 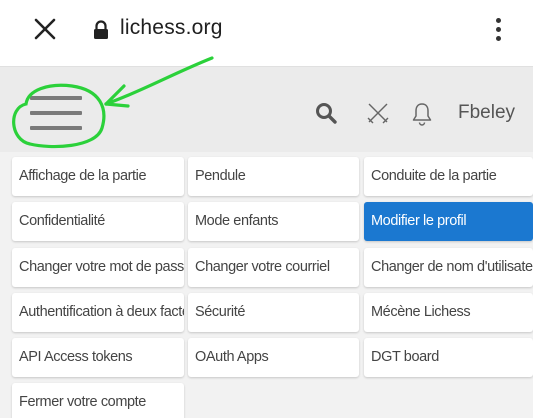 I want to click on menu-item-security: Sécurité, so click(x=273, y=312).